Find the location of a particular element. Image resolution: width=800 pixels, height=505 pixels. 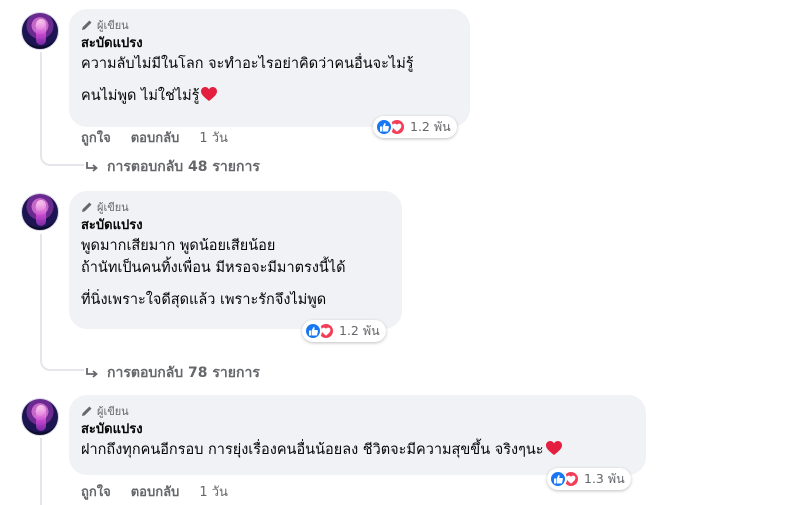

reaction-summary: 1.3 พัน is located at coordinates (589, 479).